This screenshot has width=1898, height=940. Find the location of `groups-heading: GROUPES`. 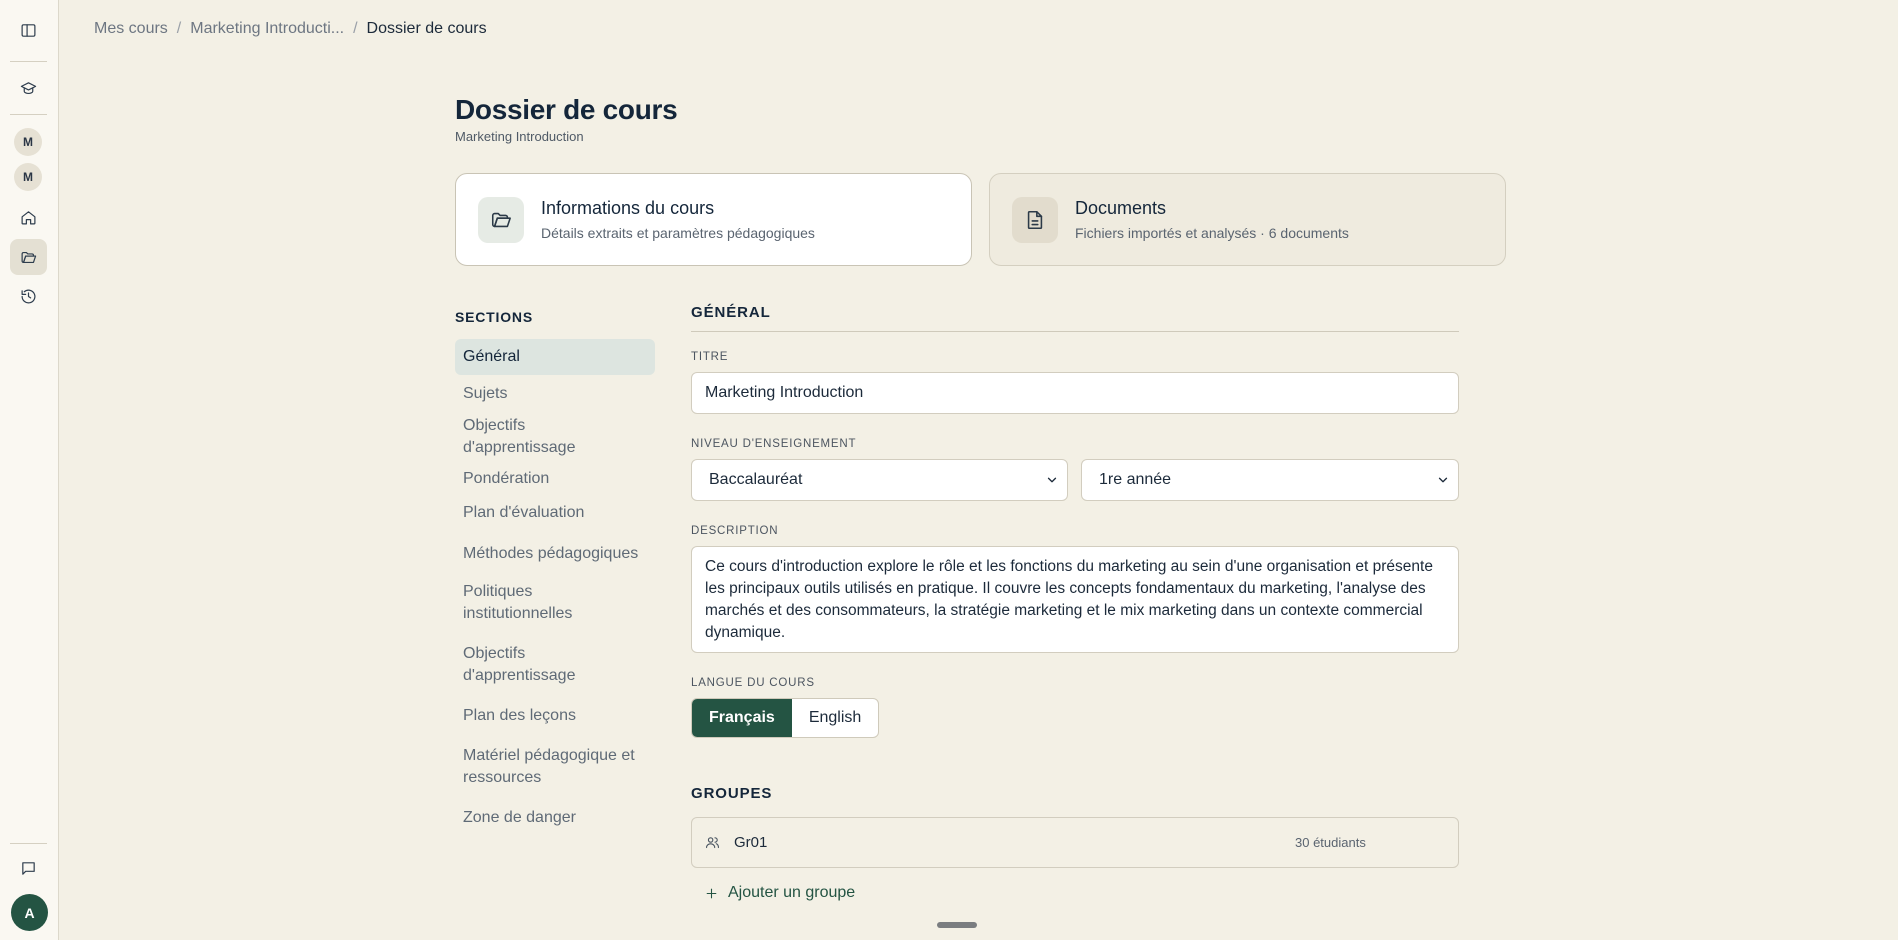

groups-heading: GROUPES is located at coordinates (732, 793).